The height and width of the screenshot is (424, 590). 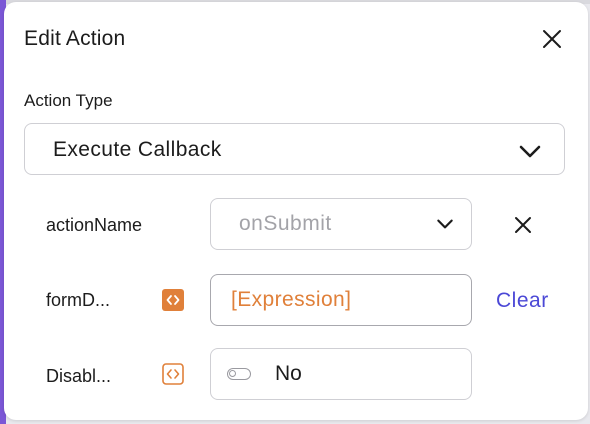 I want to click on remove-action-button, so click(x=523, y=225).